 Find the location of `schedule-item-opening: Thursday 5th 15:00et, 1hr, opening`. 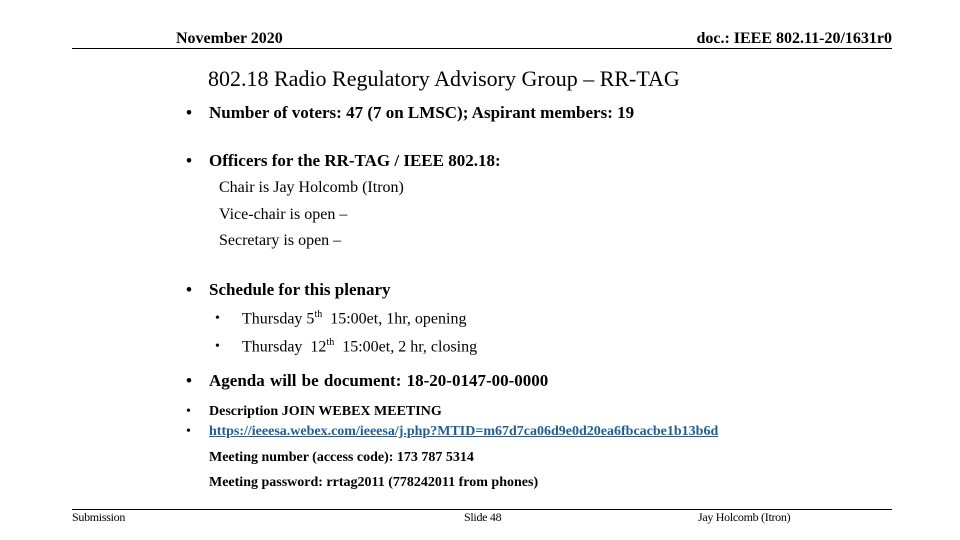

schedule-item-opening: Thursday 5th 15:00et, 1hr, opening is located at coordinates (354, 318).